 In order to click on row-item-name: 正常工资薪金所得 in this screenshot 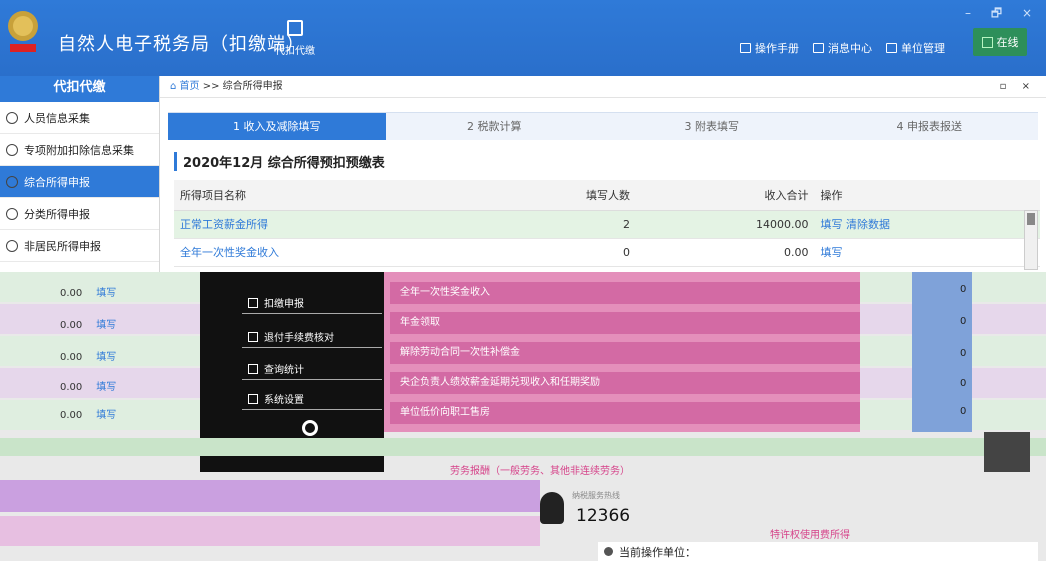, I will do `click(328, 224)`.